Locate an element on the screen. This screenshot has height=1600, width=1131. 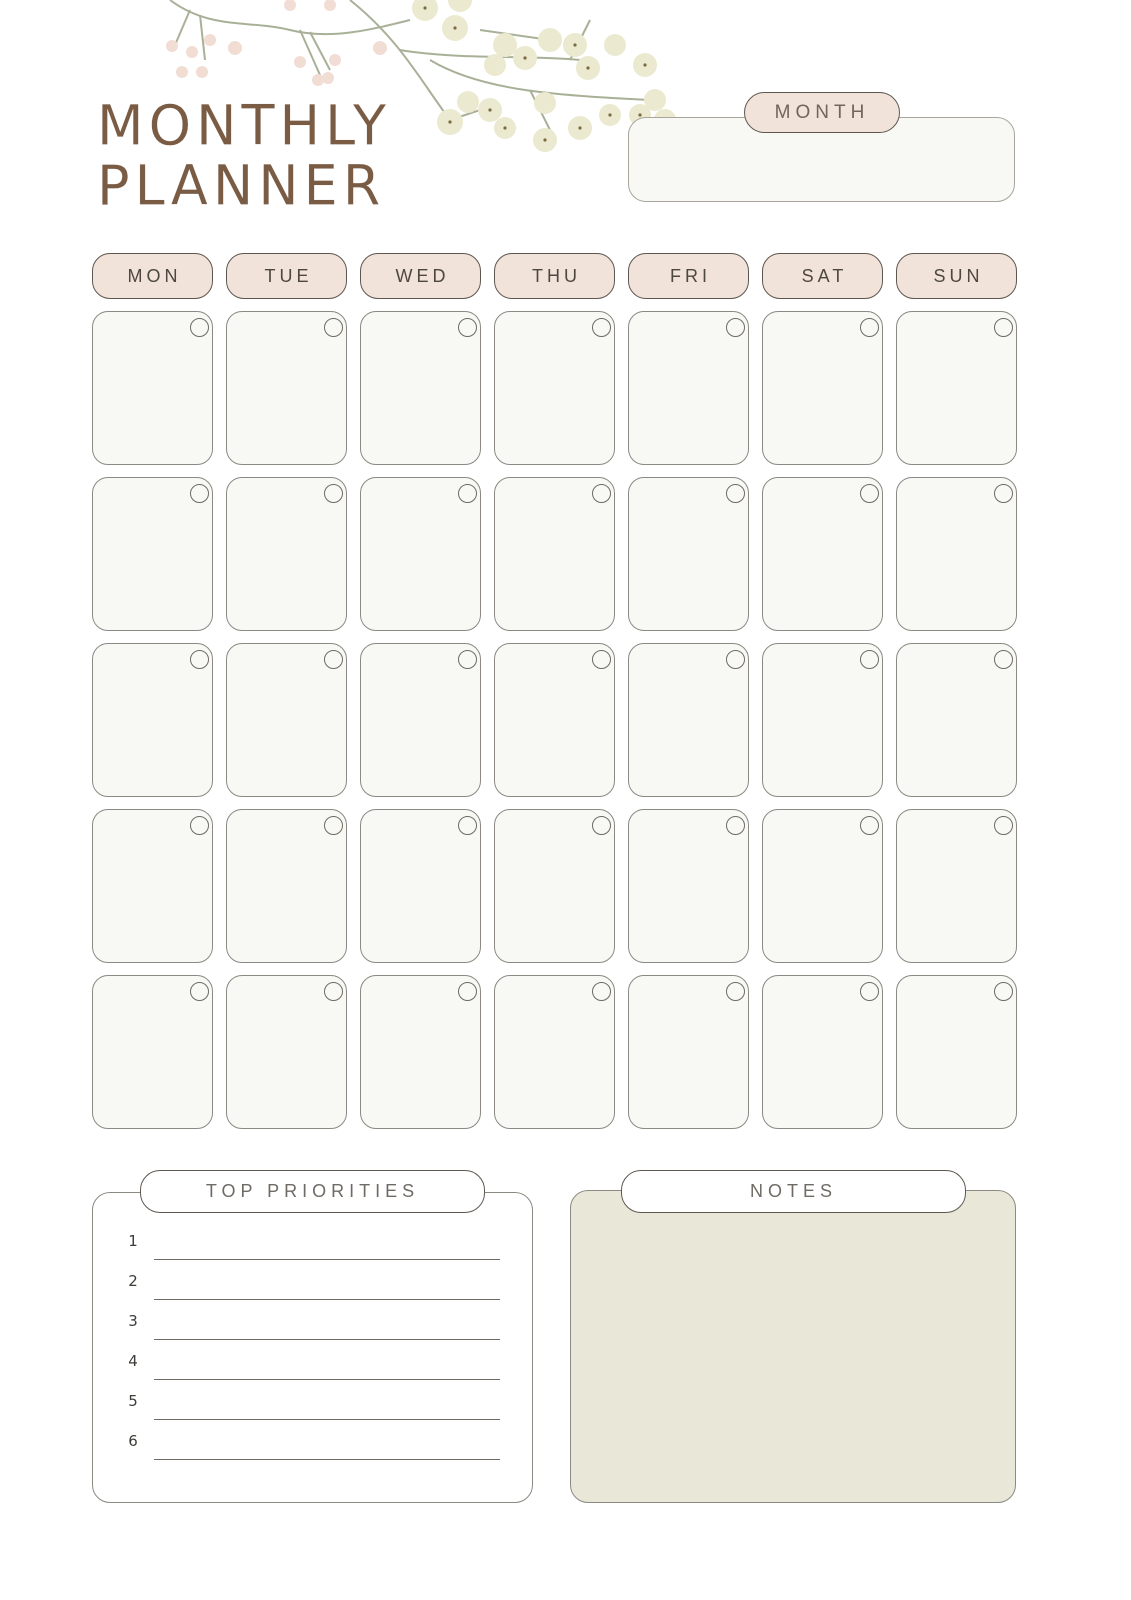
month-label: MONTH is located at coordinates (822, 112).